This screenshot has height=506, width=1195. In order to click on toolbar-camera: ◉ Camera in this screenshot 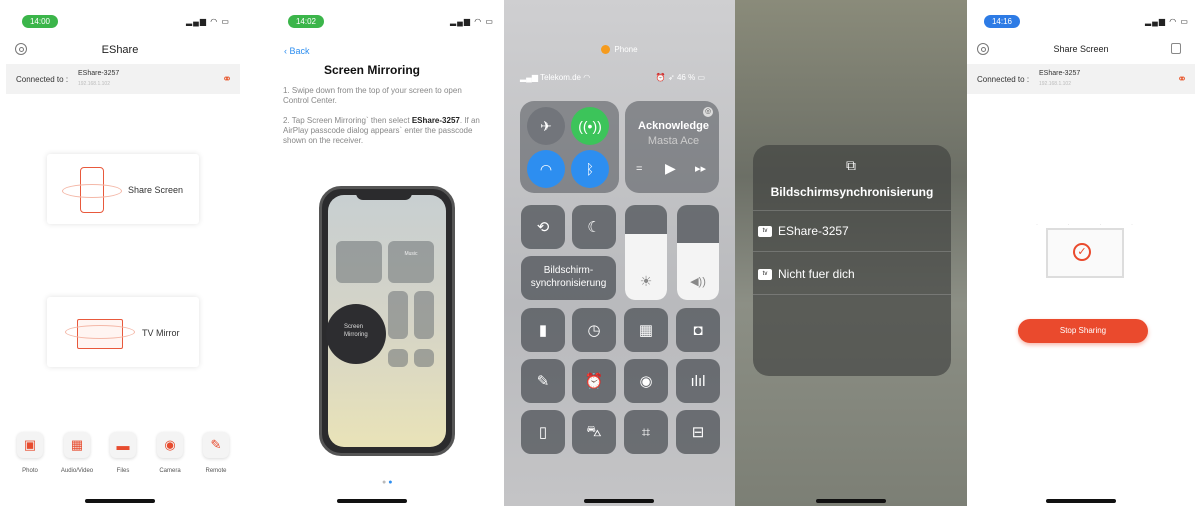, I will do `click(170, 453)`.